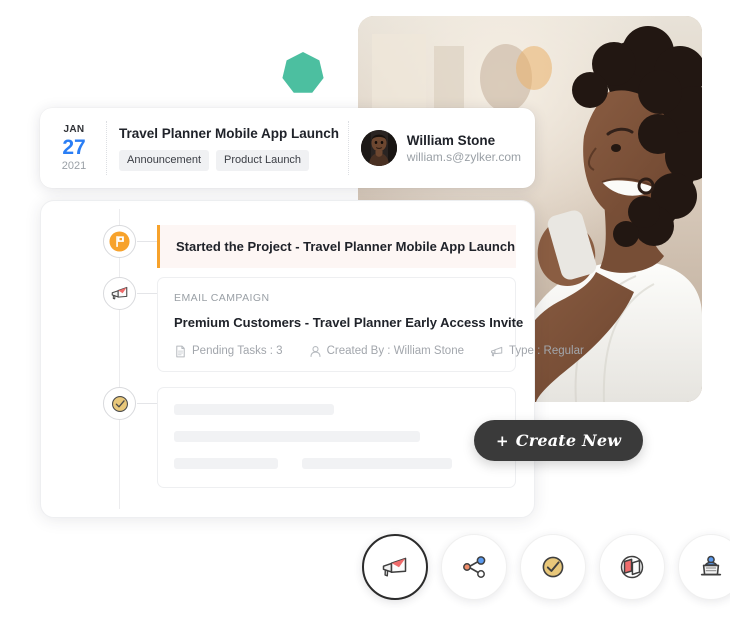  I want to click on owner-block: William Stone william.s@zylker.com, so click(447, 148).